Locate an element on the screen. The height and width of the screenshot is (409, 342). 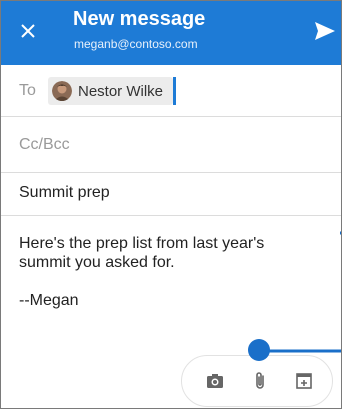
recipient-chip: Nestor Wilke is located at coordinates (111, 91).